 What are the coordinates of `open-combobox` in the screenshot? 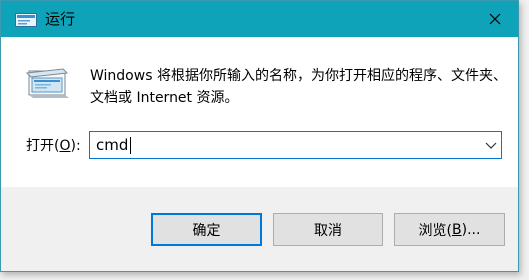 It's located at (295, 145).